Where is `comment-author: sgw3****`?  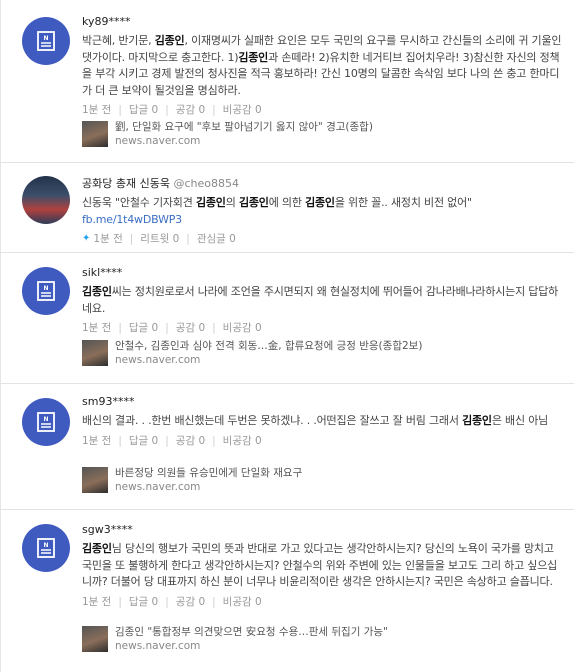
comment-author: sgw3**** is located at coordinates (322, 530).